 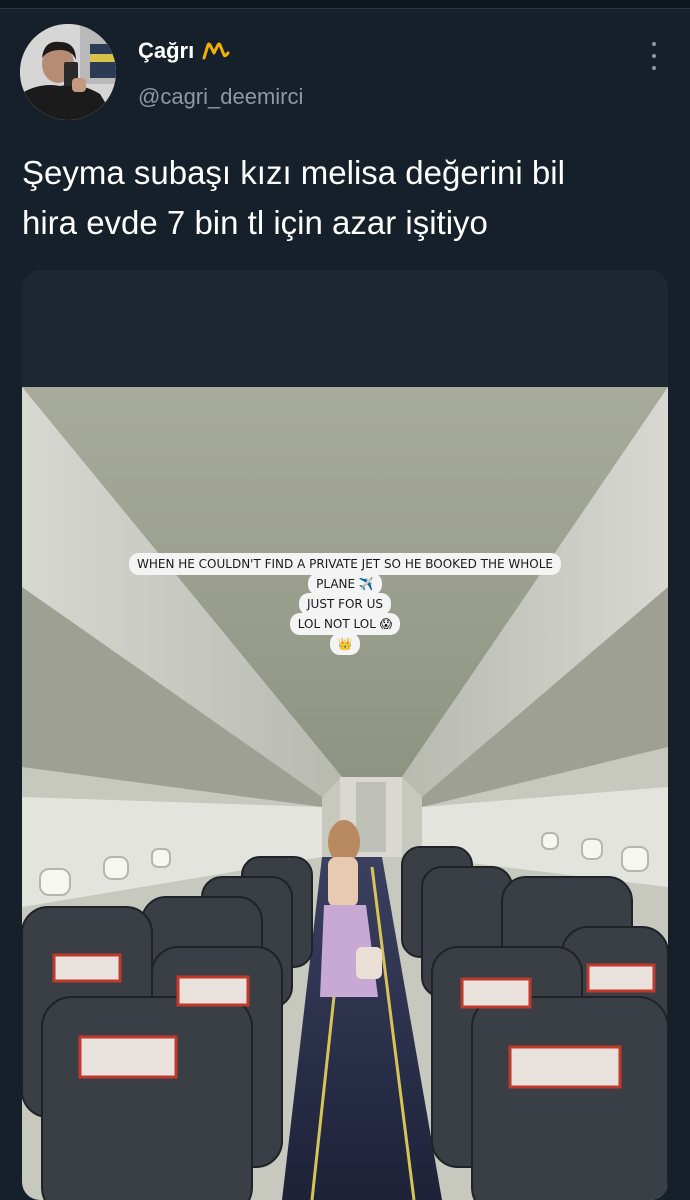 I want to click on caption-line: LOL NOT LOL 😱, so click(x=345, y=624).